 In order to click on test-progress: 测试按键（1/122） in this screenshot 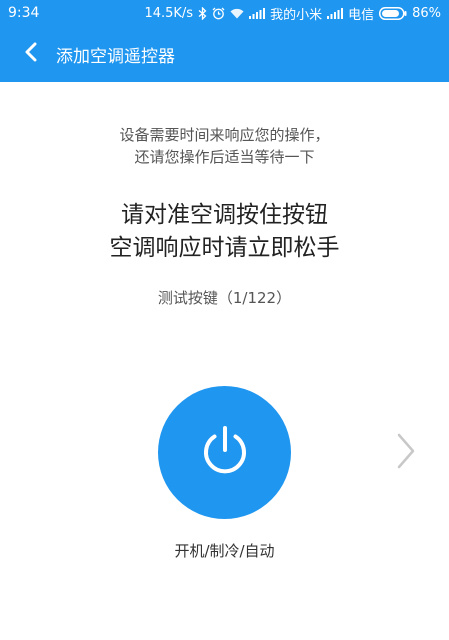, I will do `click(224, 298)`.